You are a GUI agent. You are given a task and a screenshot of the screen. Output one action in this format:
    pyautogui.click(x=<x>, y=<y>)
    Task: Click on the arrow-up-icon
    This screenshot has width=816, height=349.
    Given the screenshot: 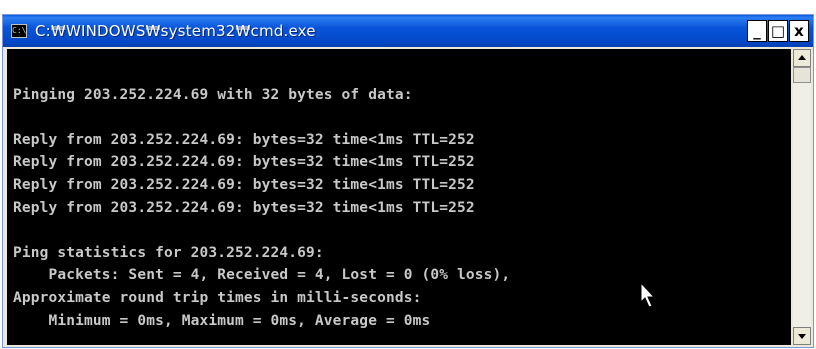 What is the action you would take?
    pyautogui.click(x=802, y=57)
    